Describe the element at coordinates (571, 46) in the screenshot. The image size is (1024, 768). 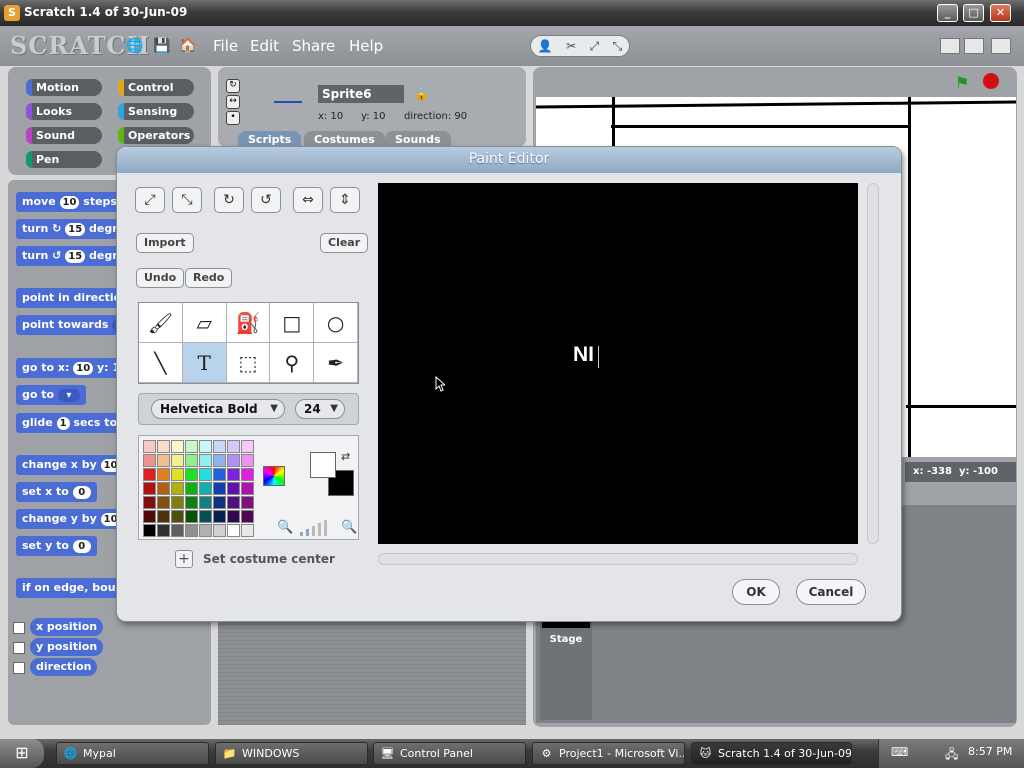
I see `delete-icon: ✂` at that location.